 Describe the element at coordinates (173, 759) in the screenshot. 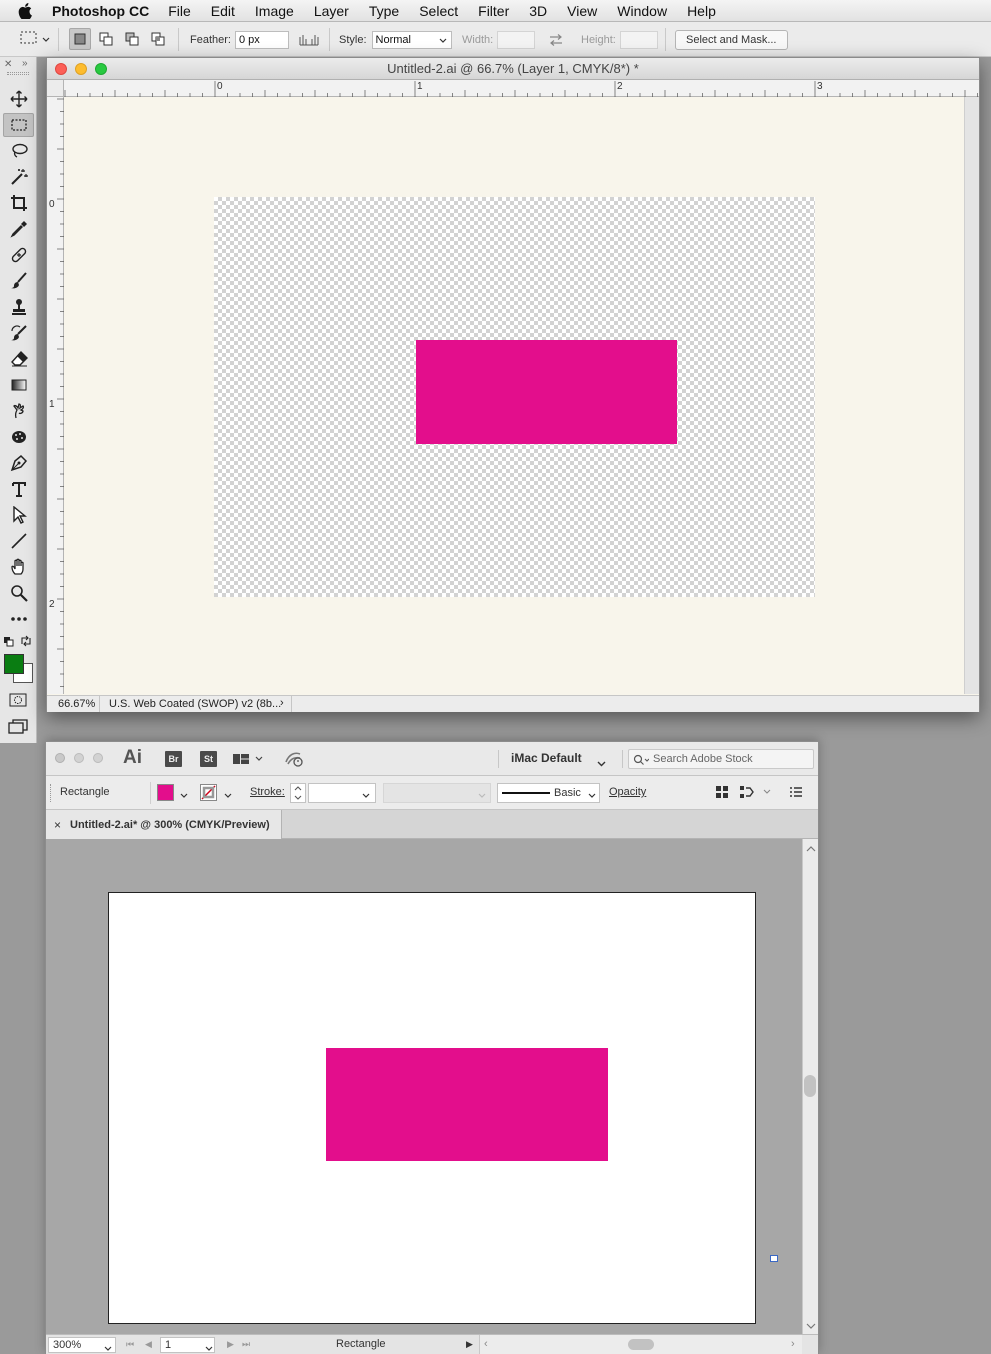

I see `bridge-icon: Br` at that location.